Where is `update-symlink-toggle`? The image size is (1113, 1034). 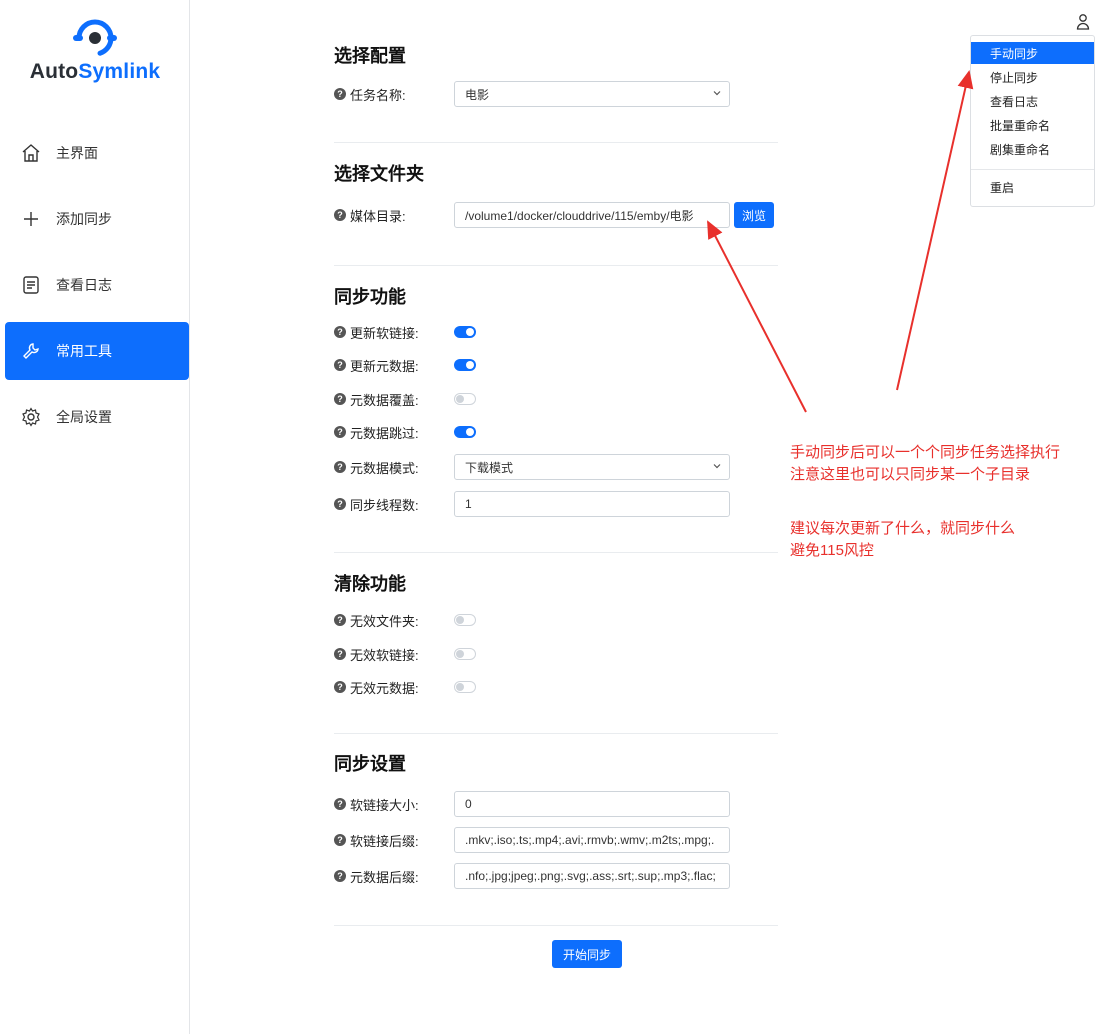 update-symlink-toggle is located at coordinates (465, 332).